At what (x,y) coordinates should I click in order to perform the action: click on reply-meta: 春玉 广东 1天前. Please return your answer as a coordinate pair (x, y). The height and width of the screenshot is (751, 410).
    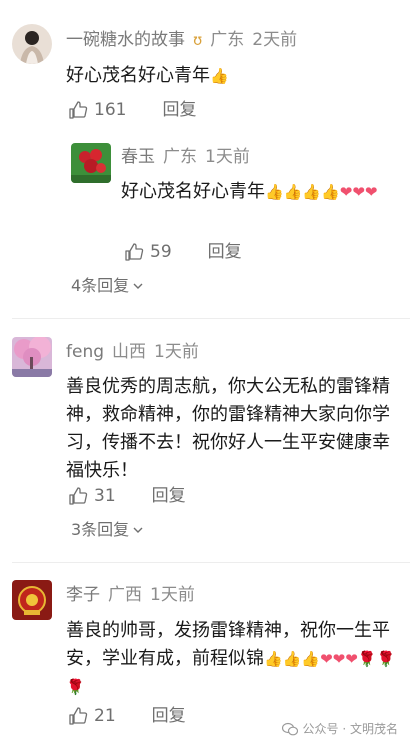
    Looking at the image, I should click on (185, 157).